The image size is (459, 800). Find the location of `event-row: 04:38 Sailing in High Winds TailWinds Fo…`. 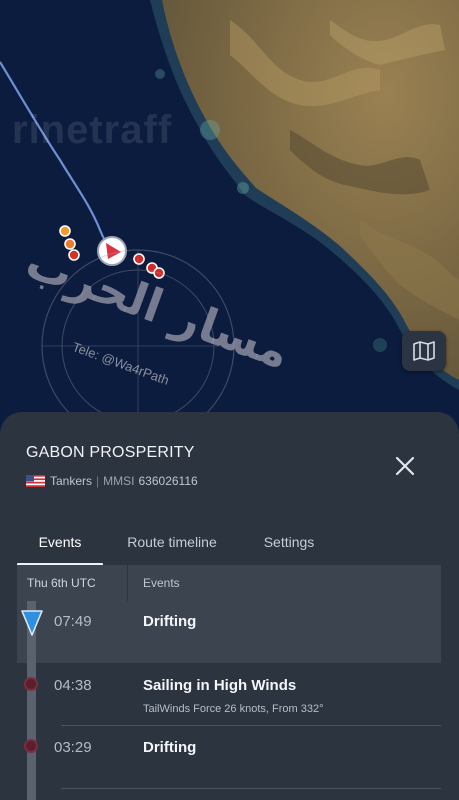

event-row: 04:38 Sailing in High Winds TailWinds Fo… is located at coordinates (229, 694).